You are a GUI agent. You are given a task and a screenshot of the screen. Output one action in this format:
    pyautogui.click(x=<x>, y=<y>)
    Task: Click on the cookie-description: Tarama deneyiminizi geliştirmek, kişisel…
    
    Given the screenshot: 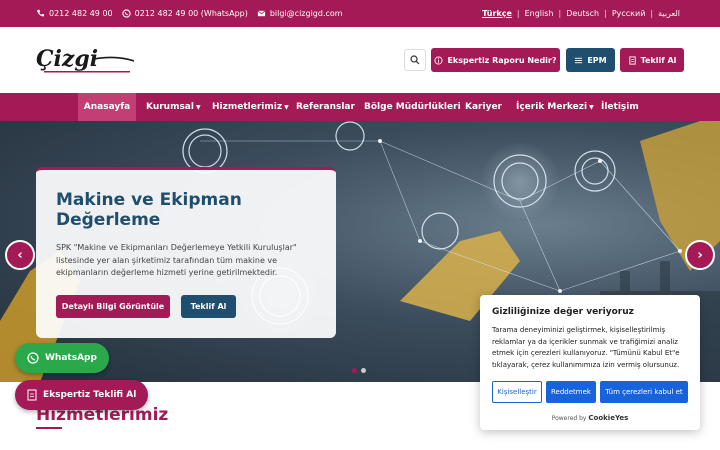 What is the action you would take?
    pyautogui.click(x=586, y=347)
    